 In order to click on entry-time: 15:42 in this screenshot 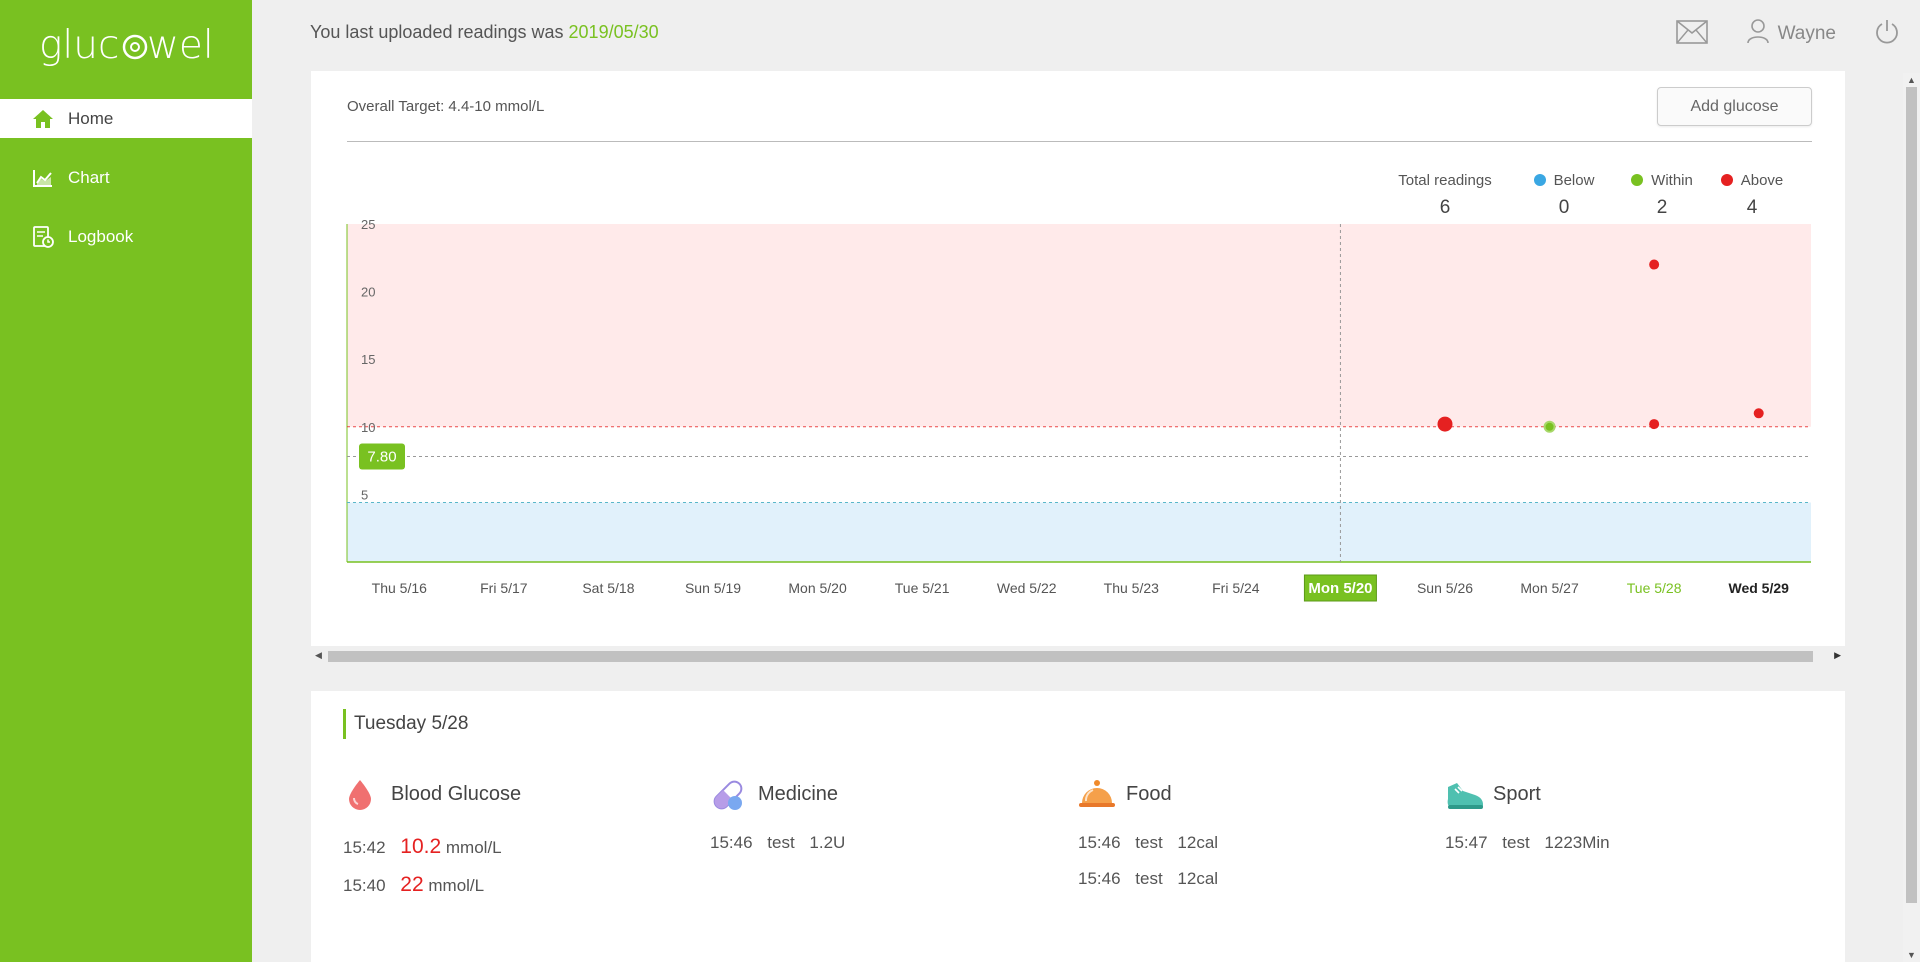, I will do `click(364, 847)`.